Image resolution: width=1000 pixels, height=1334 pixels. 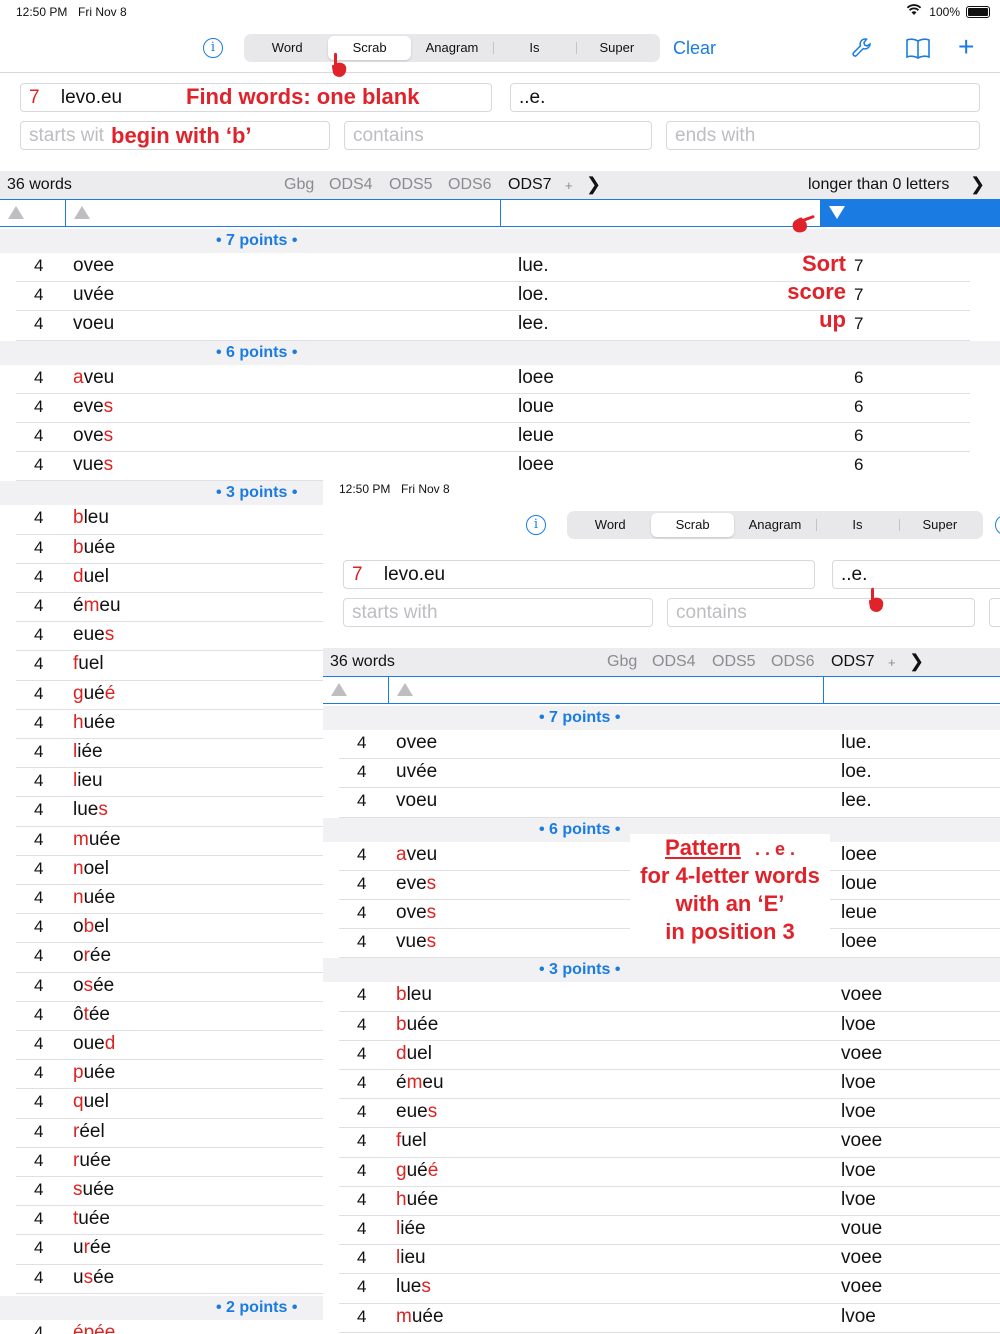 What do you see at coordinates (661, 1318) in the screenshot?
I see `table-row: 4 muée lvoe` at bounding box center [661, 1318].